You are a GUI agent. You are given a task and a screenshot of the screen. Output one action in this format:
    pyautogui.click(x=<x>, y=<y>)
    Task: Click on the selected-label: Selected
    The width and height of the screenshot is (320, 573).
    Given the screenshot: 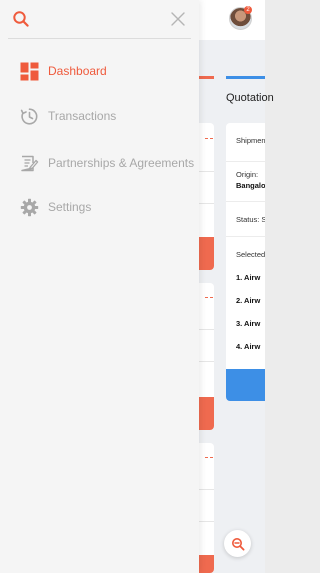 What is the action you would take?
    pyautogui.click(x=250, y=254)
    